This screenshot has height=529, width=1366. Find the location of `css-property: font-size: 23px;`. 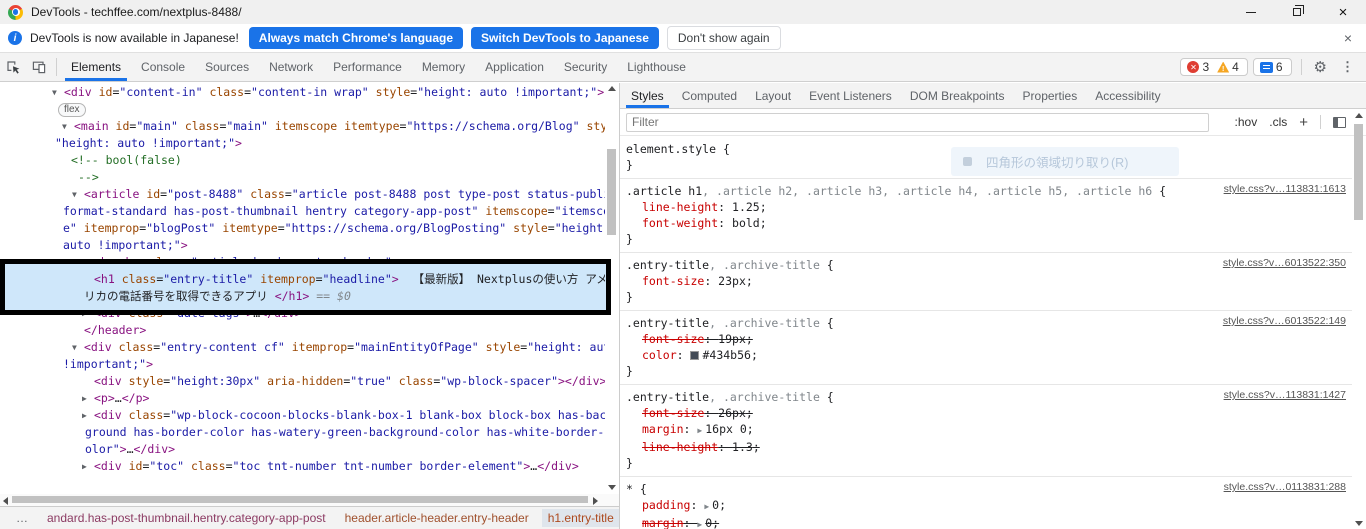

css-property: font-size: 23px; is located at coordinates (986, 281).